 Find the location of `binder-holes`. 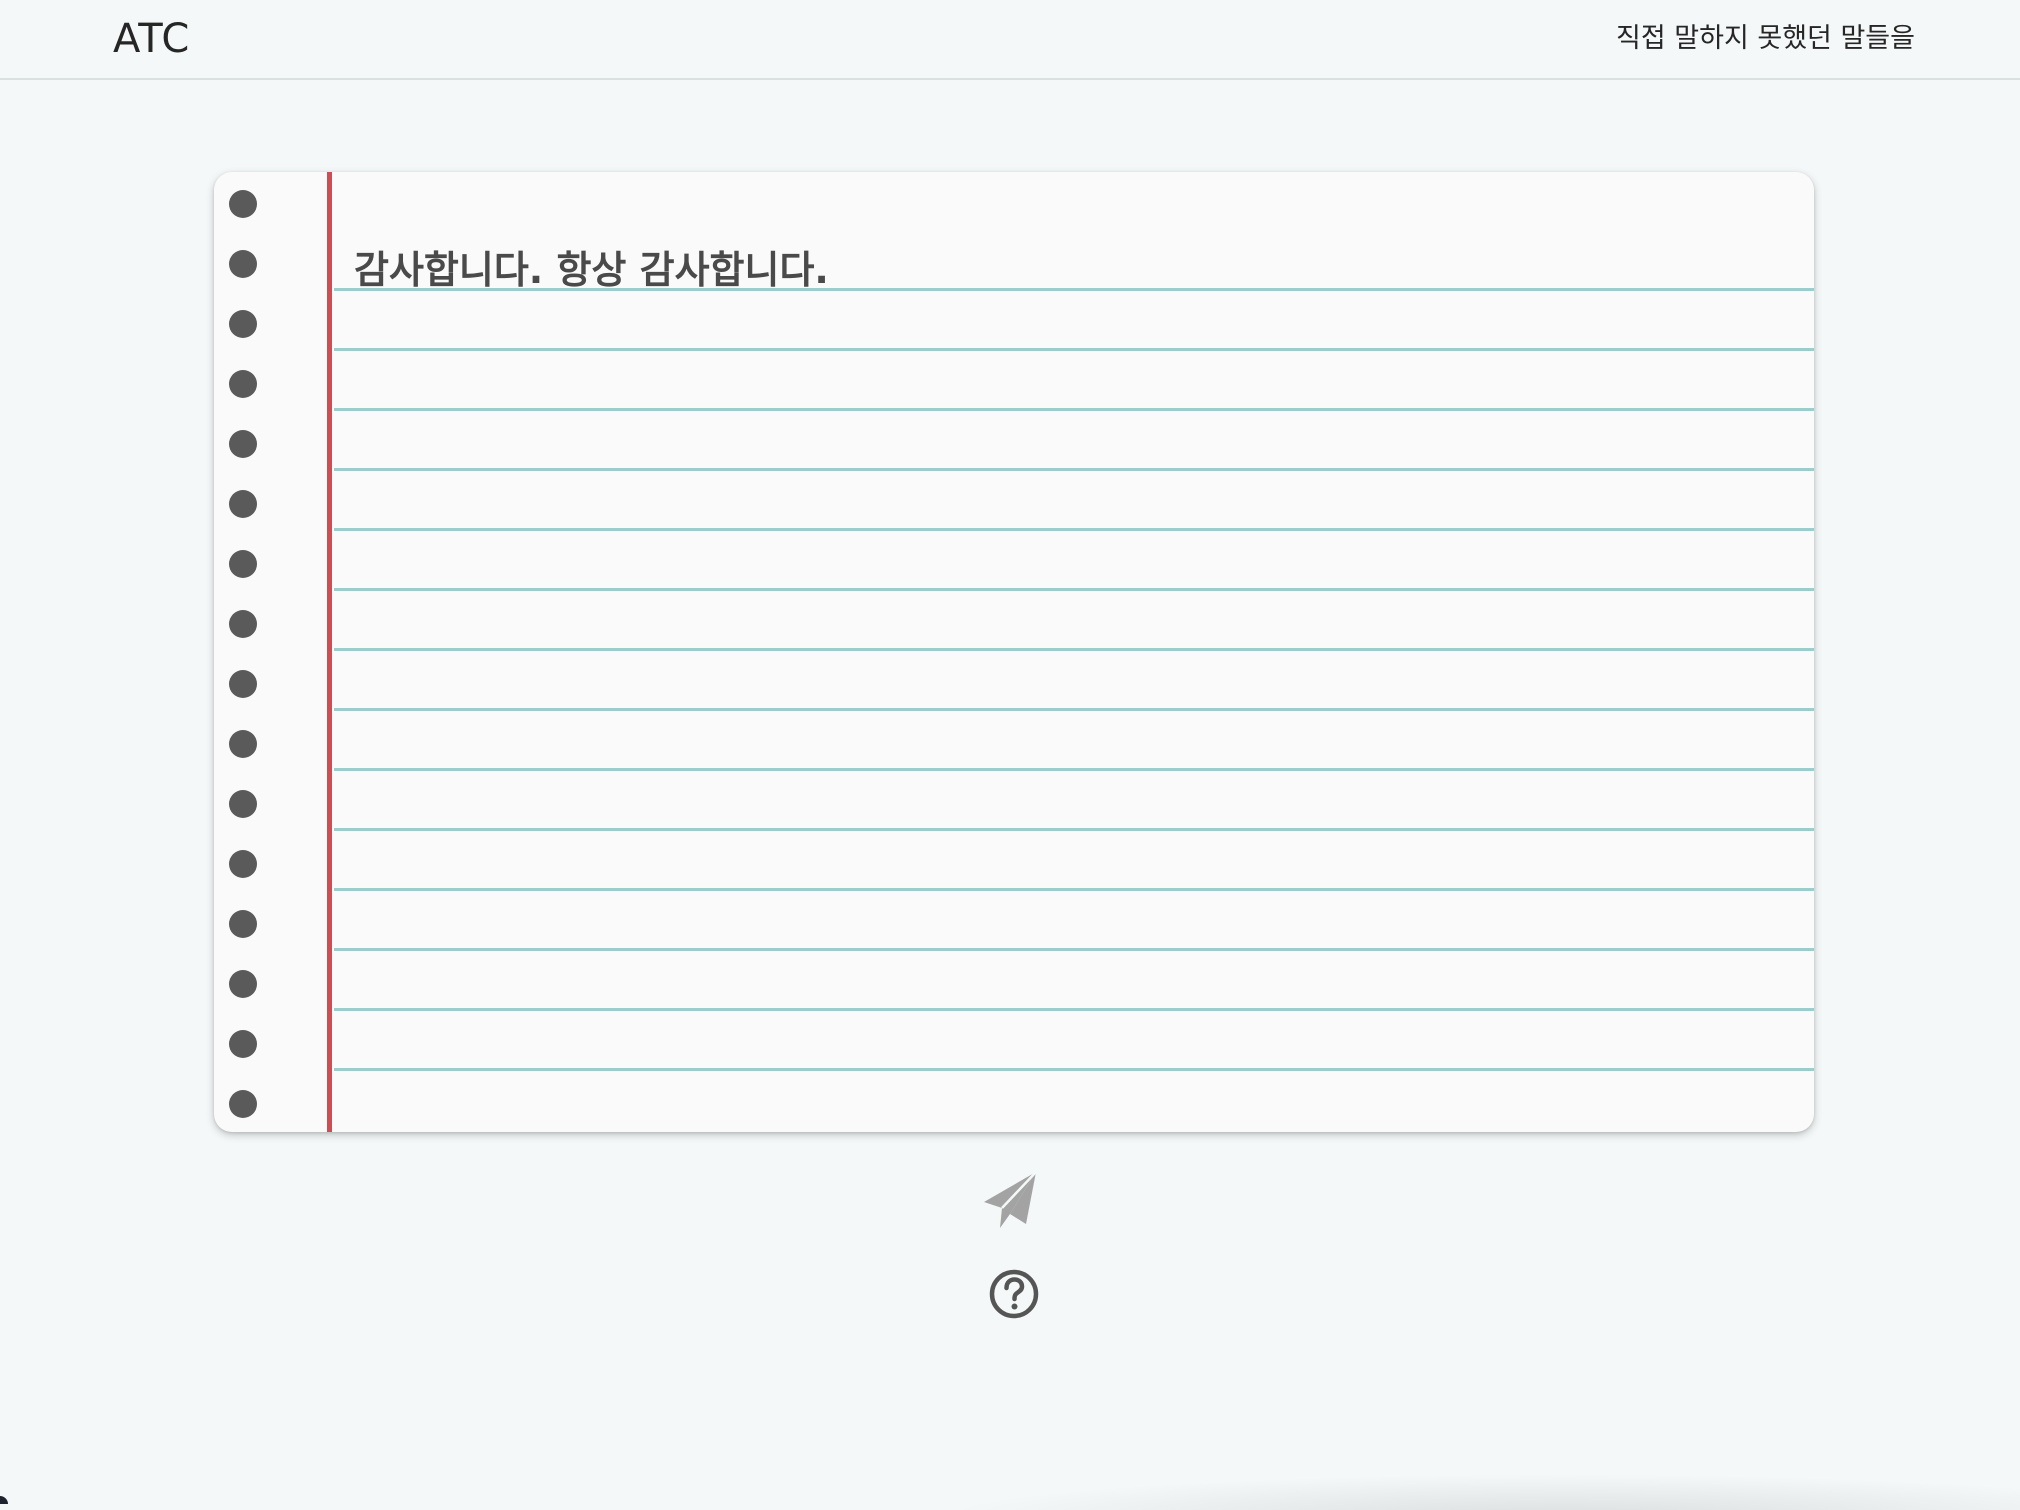

binder-holes is located at coordinates (244, 655).